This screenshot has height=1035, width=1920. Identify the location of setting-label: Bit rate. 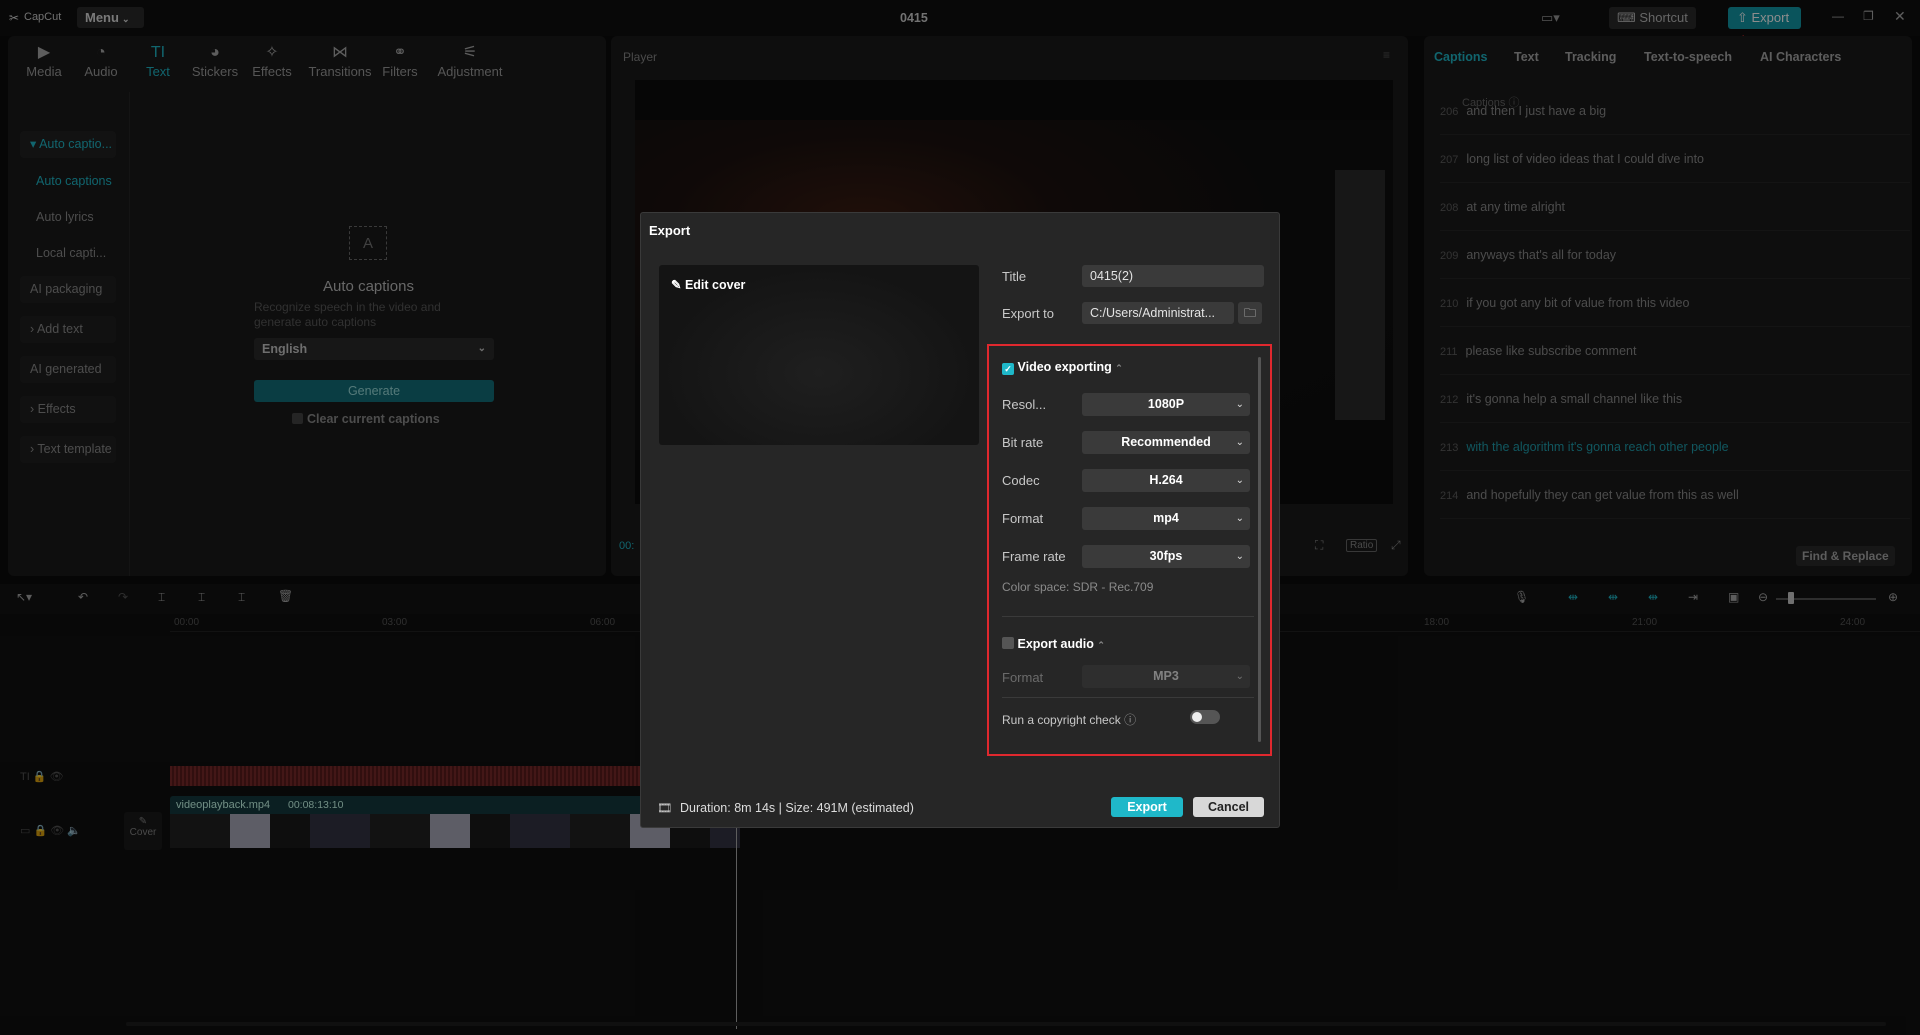
(1023, 442).